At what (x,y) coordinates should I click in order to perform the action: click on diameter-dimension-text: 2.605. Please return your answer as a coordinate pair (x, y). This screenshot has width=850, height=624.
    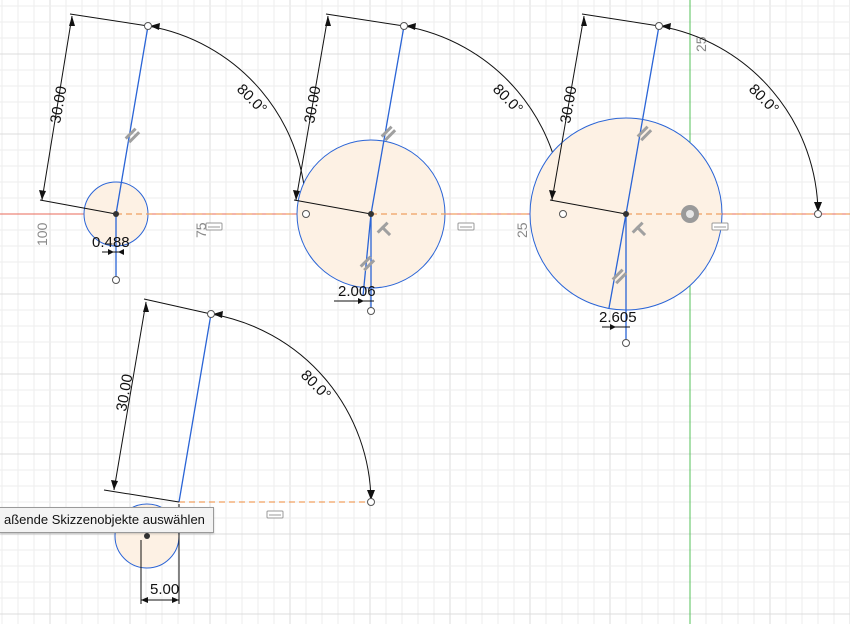
    Looking at the image, I should click on (618, 317).